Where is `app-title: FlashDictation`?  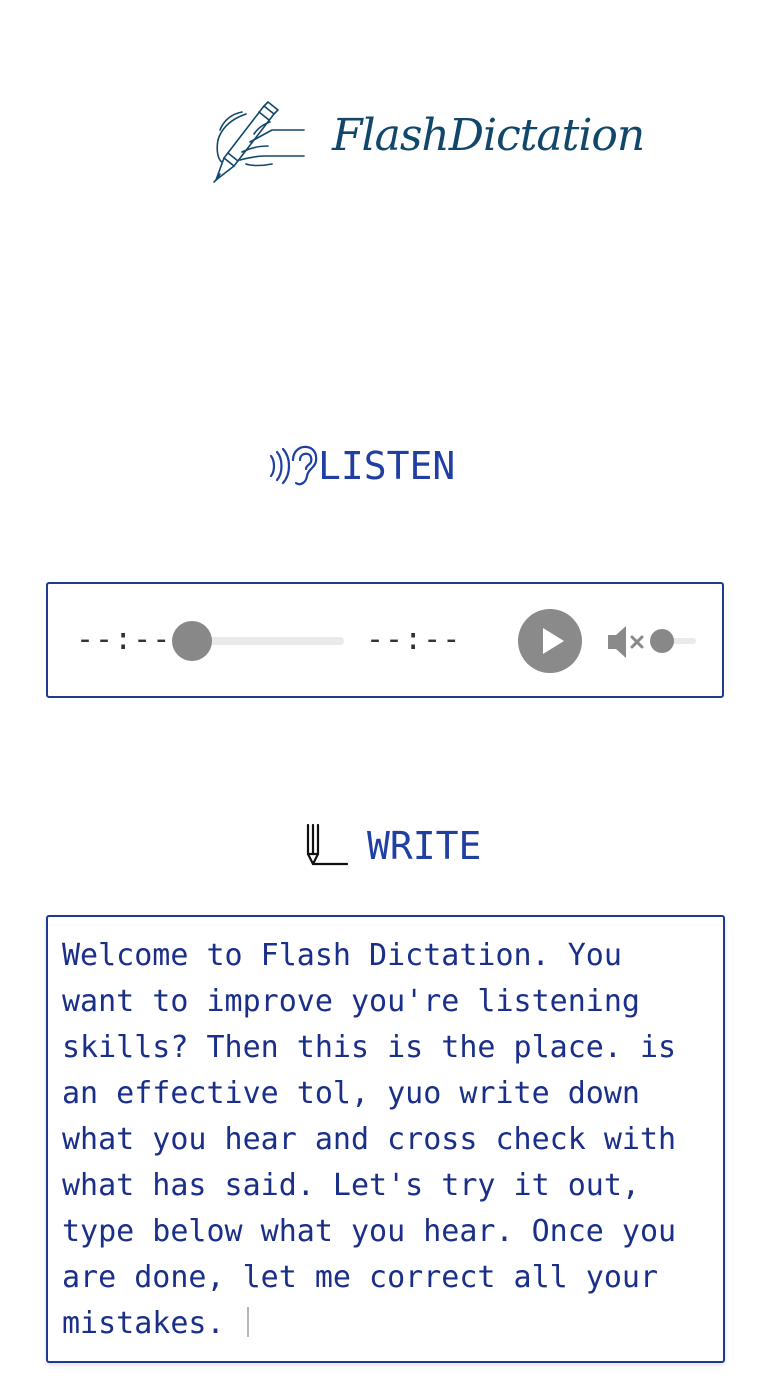 app-title: FlashDictation is located at coordinates (488, 135).